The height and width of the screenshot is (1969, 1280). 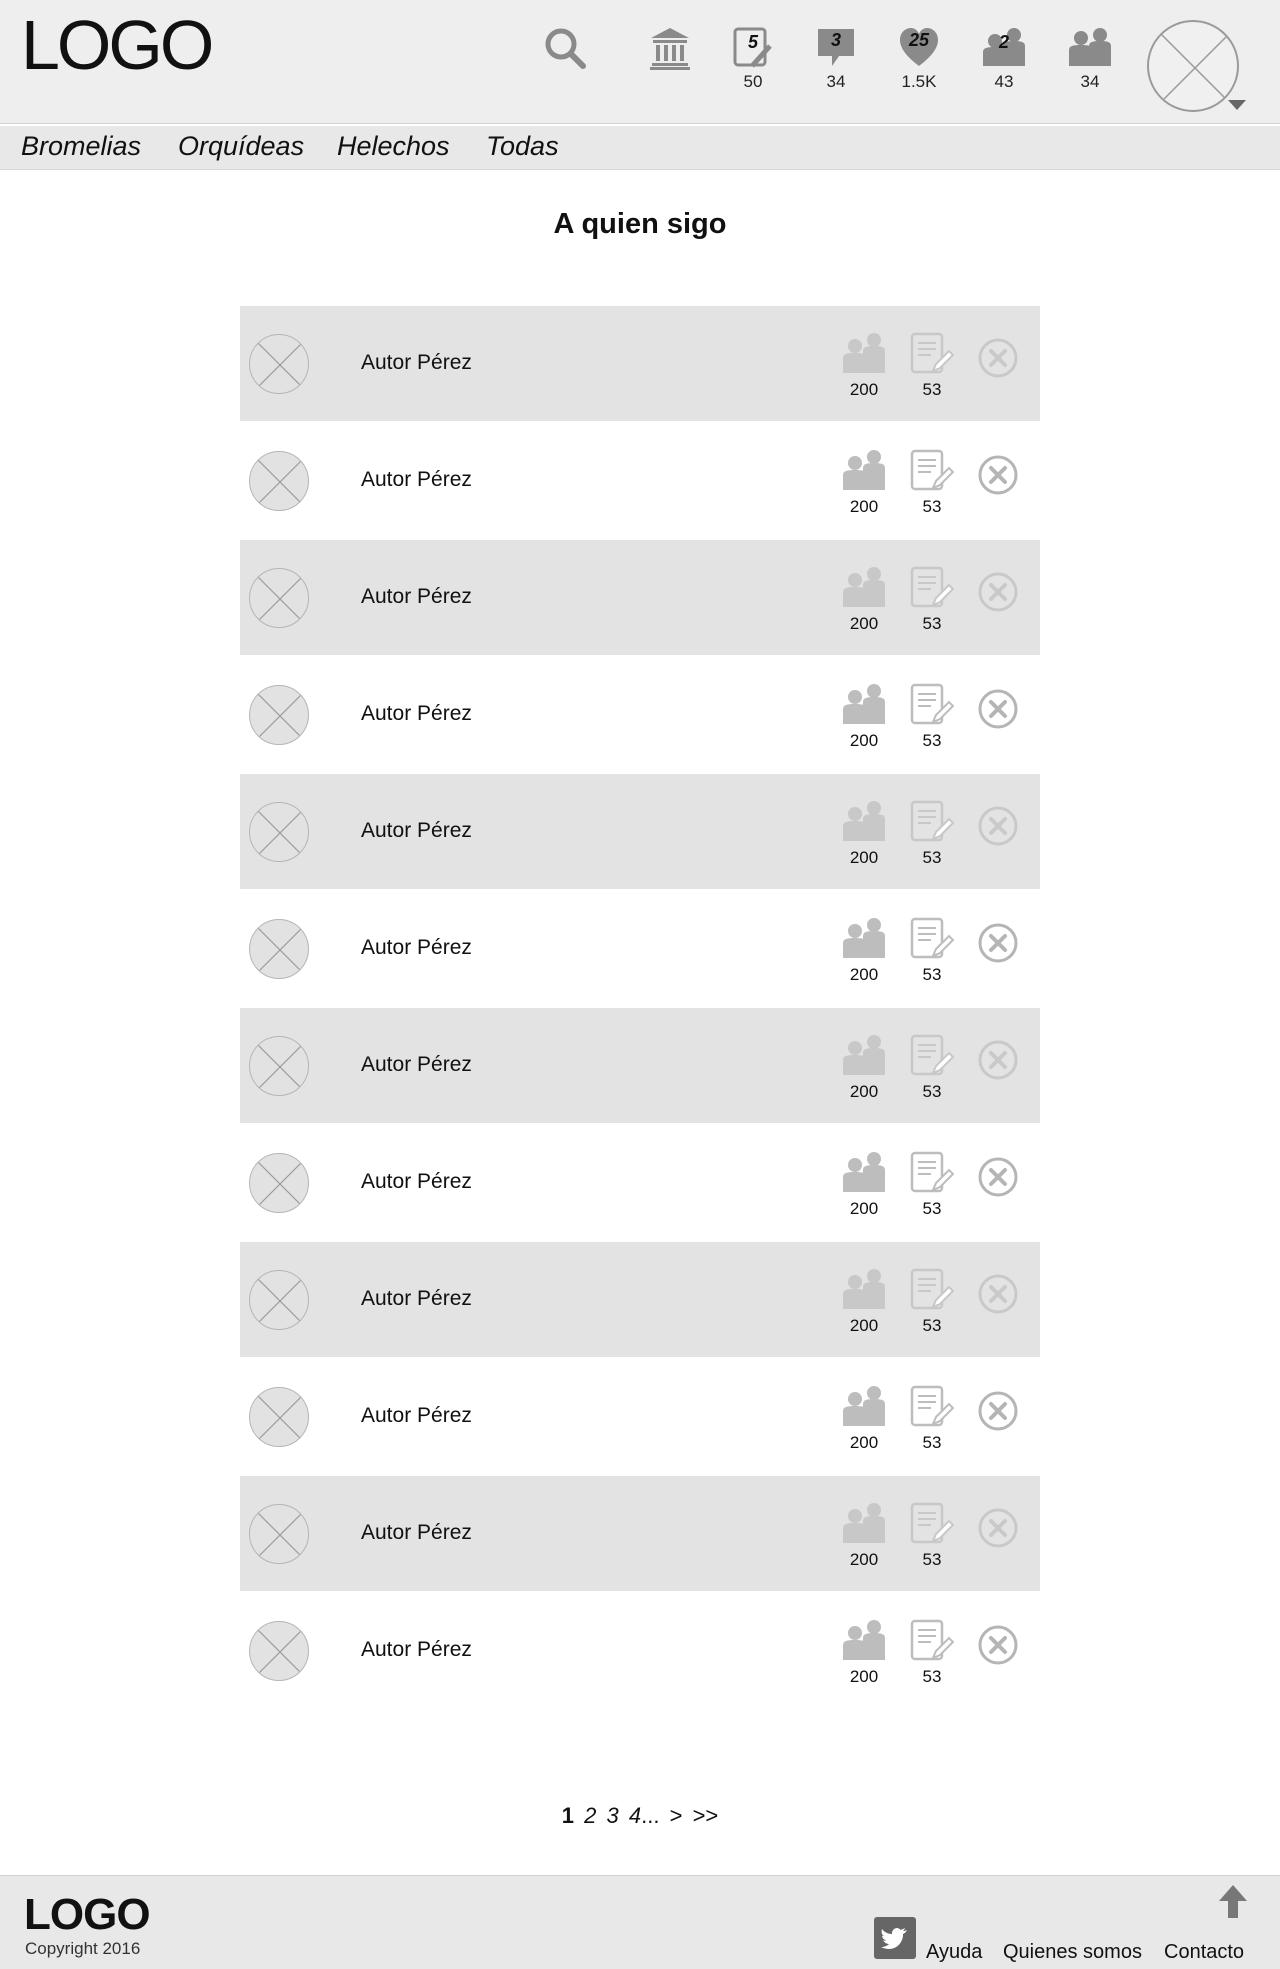 What do you see at coordinates (81, 146) in the screenshot?
I see `category-bromelias: Bromelias` at bounding box center [81, 146].